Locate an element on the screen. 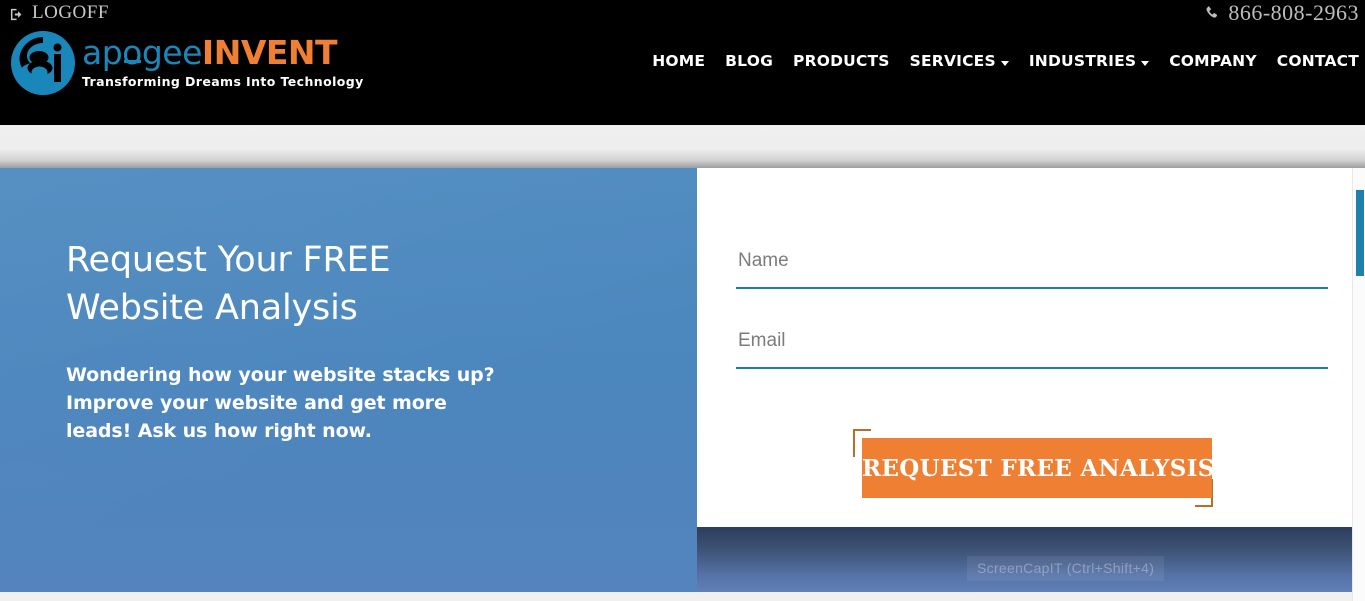 The width and height of the screenshot is (1365, 601). nav-label: CONTACT is located at coordinates (1317, 61).